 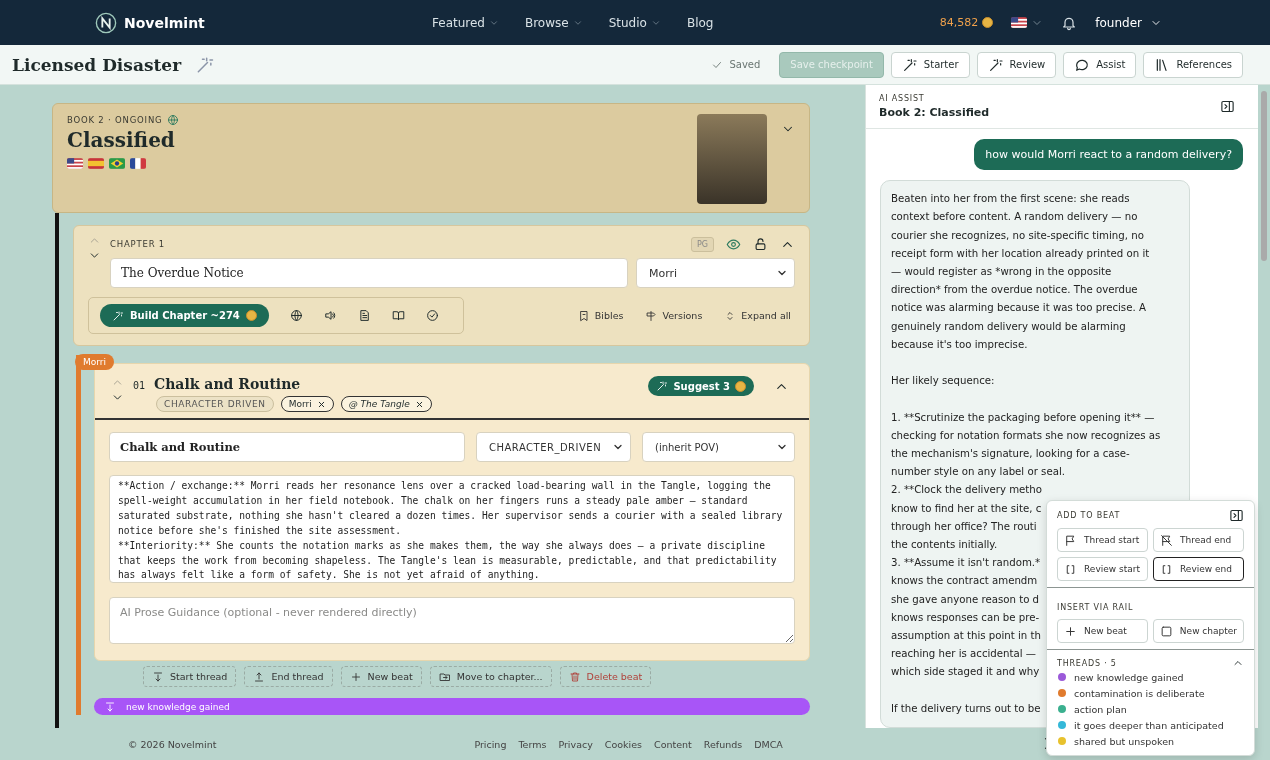 What do you see at coordinates (1128, 22) in the screenshot?
I see `user-menu: founder` at bounding box center [1128, 22].